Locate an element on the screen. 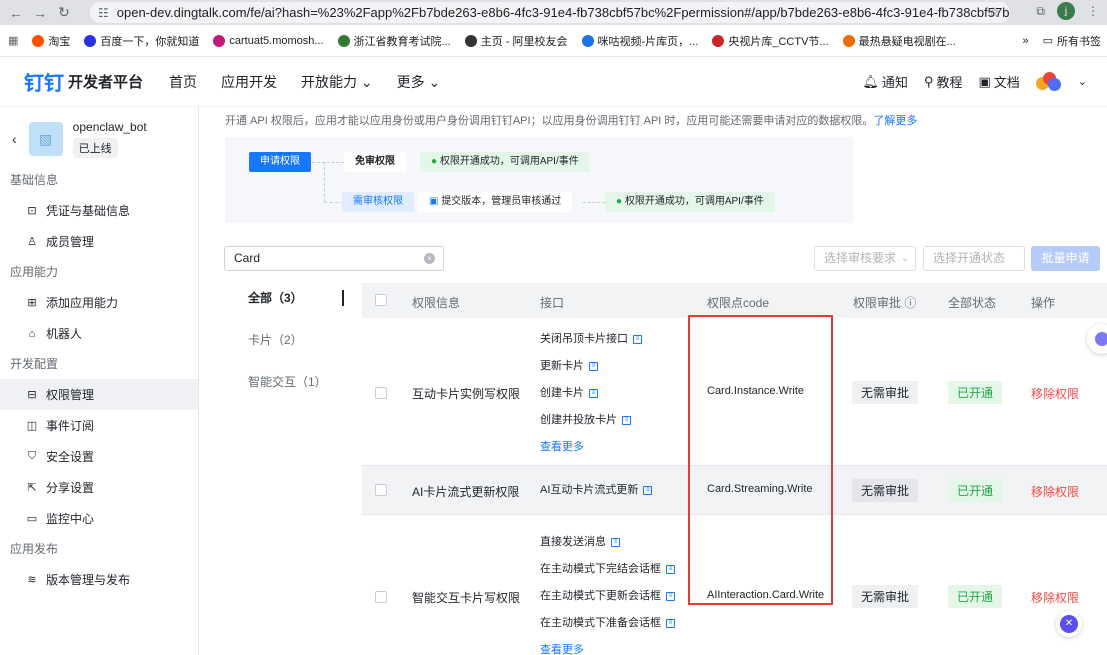  learn-more-link: 了解更多 is located at coordinates (895, 121).